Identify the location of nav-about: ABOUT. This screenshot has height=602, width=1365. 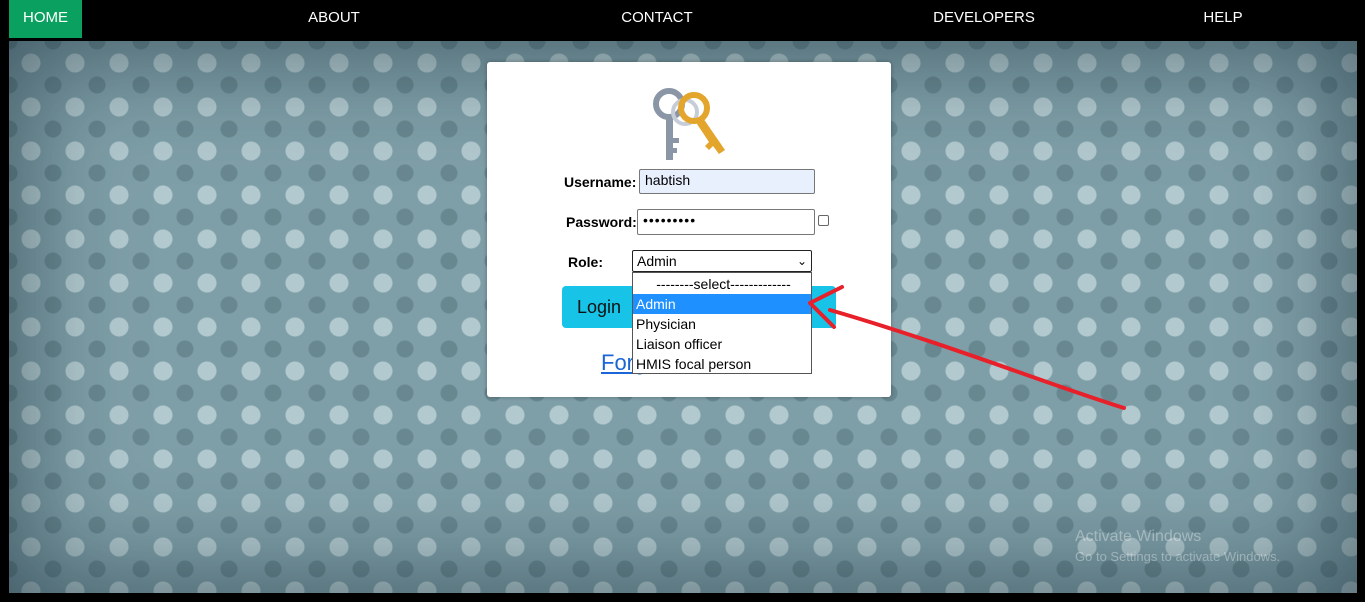
(334, 19).